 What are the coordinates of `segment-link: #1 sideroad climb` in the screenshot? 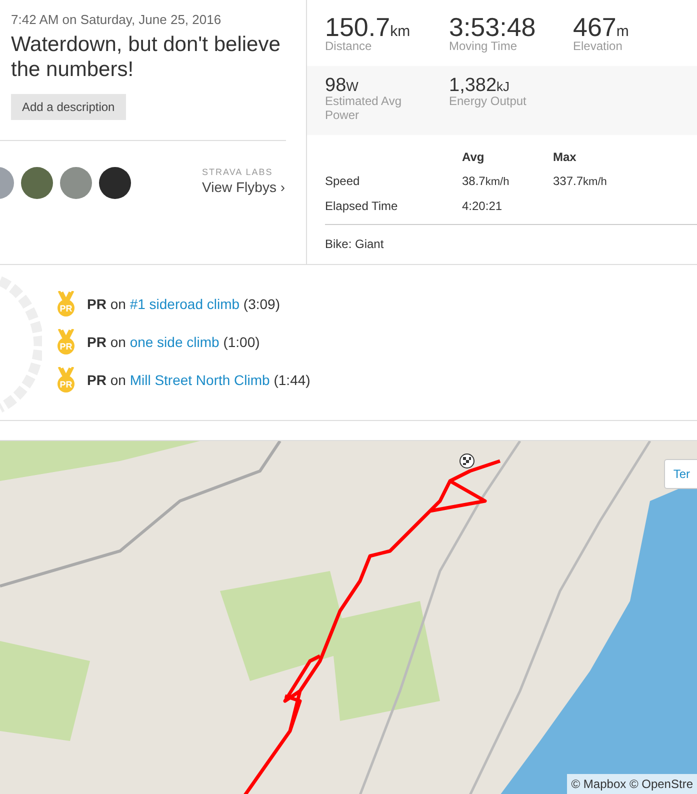 It's located at (185, 304).